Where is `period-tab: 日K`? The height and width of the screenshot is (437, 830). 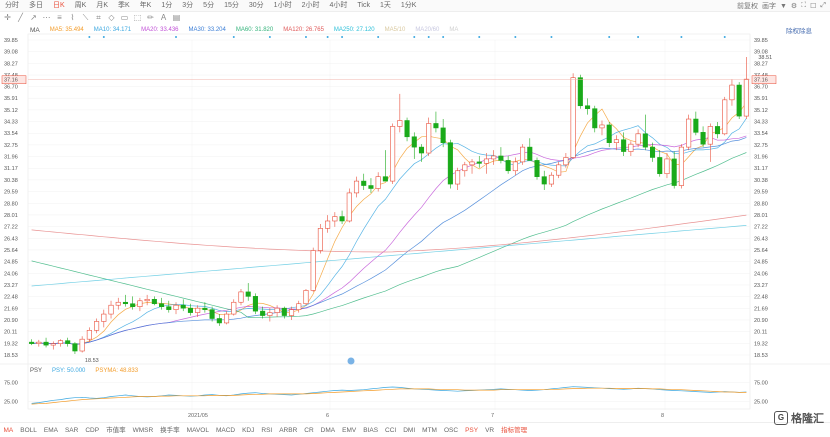
period-tab: 日K is located at coordinates (59, 6).